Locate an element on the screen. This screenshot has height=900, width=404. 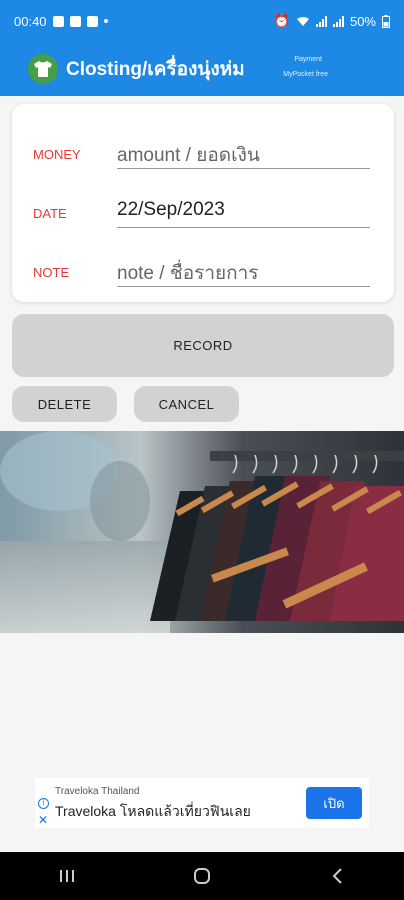
status-time: 00:40 is located at coordinates (30, 21).